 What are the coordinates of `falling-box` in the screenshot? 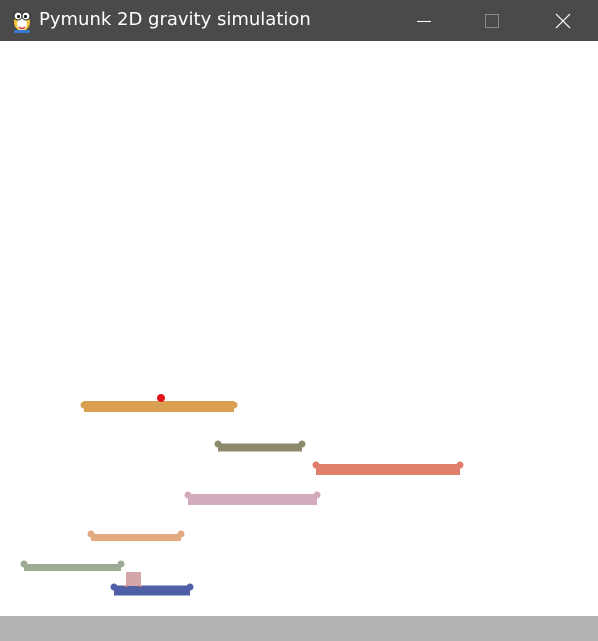 It's located at (133, 580).